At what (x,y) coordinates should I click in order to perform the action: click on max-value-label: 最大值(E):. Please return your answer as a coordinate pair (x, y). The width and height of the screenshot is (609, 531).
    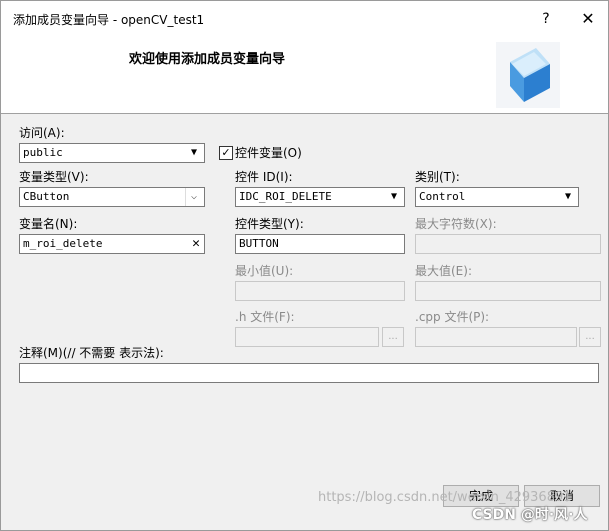
    Looking at the image, I should click on (443, 271).